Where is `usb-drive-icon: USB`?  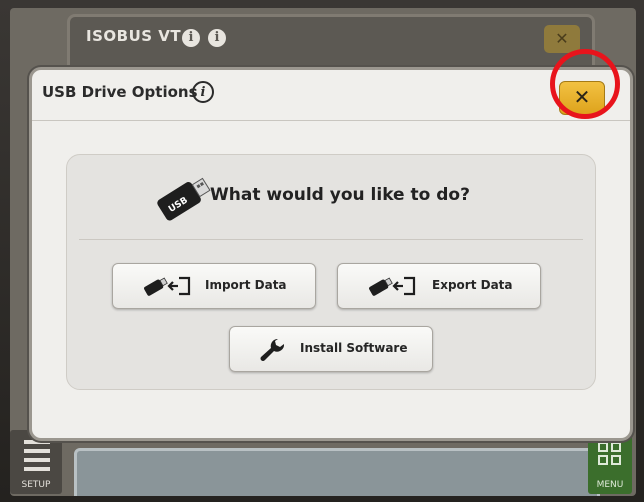
usb-drive-icon: USB is located at coordinates (184, 199).